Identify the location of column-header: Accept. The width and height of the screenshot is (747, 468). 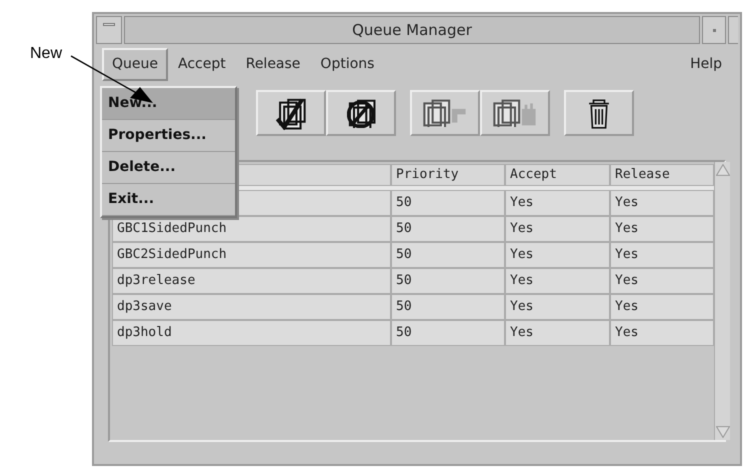
(557, 175).